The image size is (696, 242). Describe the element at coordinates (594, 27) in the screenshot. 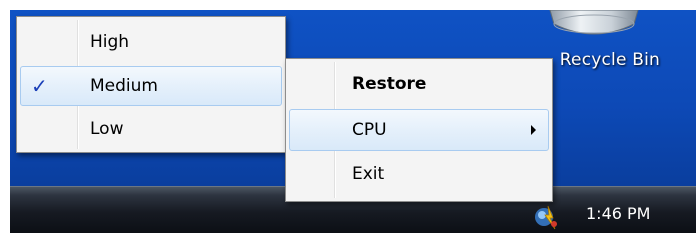

I see `recycle-bin-icon` at that location.